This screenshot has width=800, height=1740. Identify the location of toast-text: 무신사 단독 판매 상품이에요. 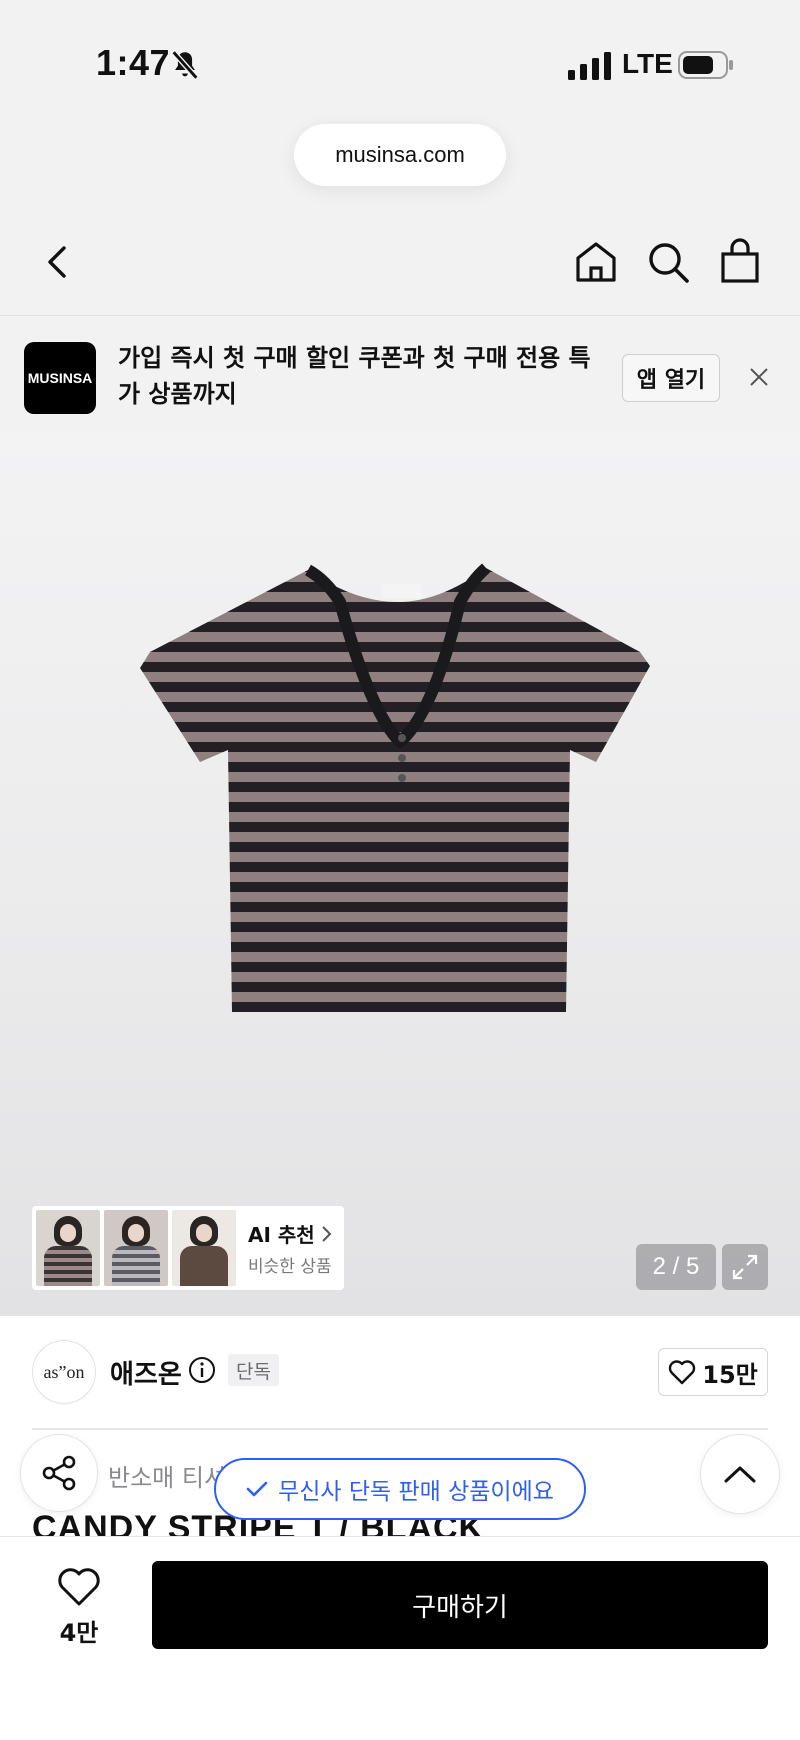
(416, 1492).